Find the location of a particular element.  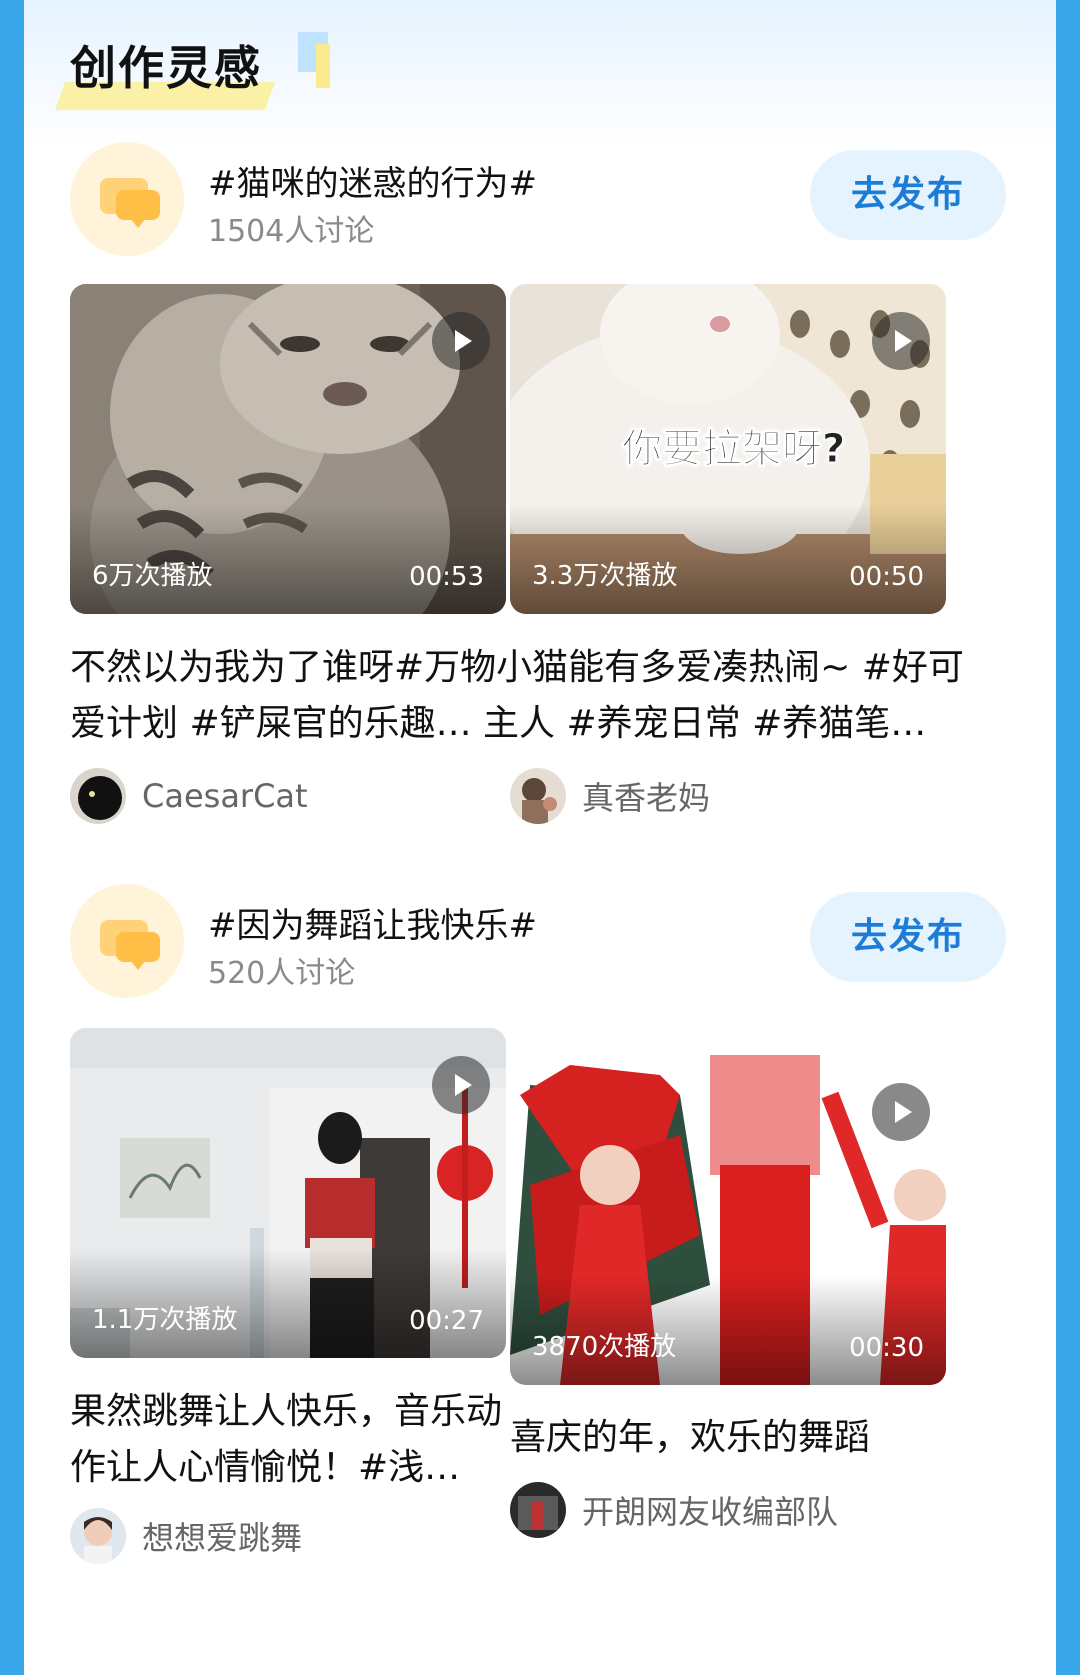

section-title: 创作灵感 is located at coordinates (192, 71).